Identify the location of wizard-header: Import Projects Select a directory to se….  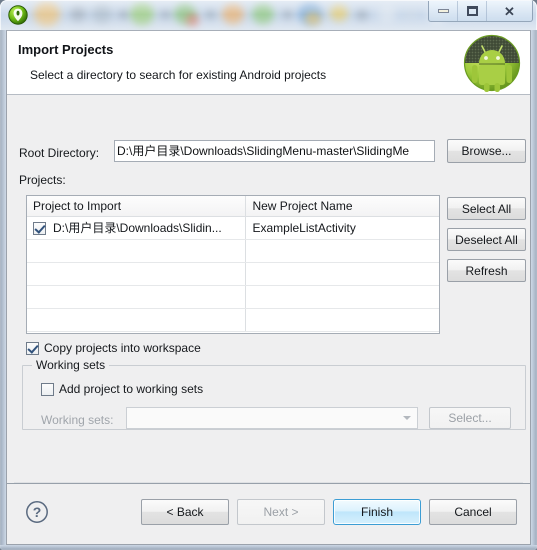
(268, 63).